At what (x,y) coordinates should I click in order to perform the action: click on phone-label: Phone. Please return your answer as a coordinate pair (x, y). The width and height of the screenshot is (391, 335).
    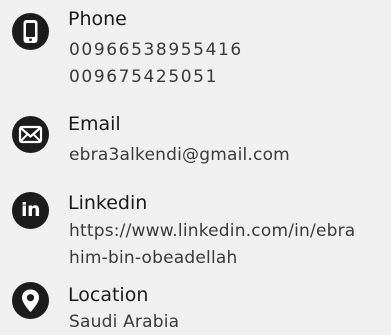
    Looking at the image, I should click on (97, 19).